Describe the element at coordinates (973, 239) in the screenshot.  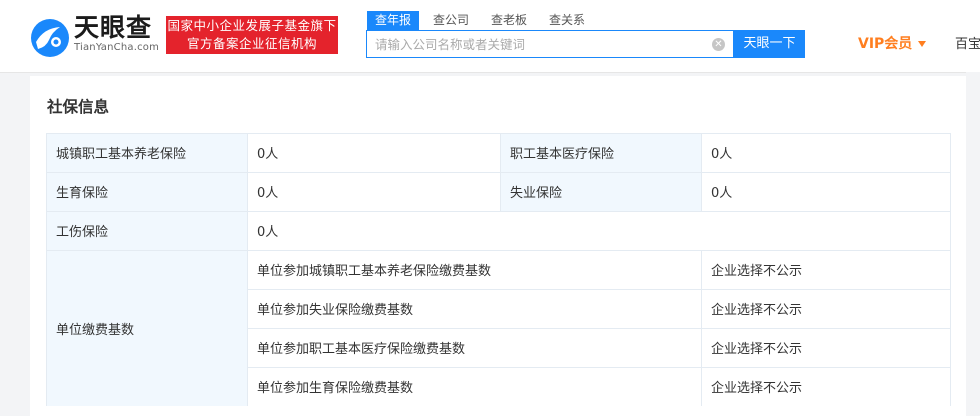
I see `right-gutter` at that location.